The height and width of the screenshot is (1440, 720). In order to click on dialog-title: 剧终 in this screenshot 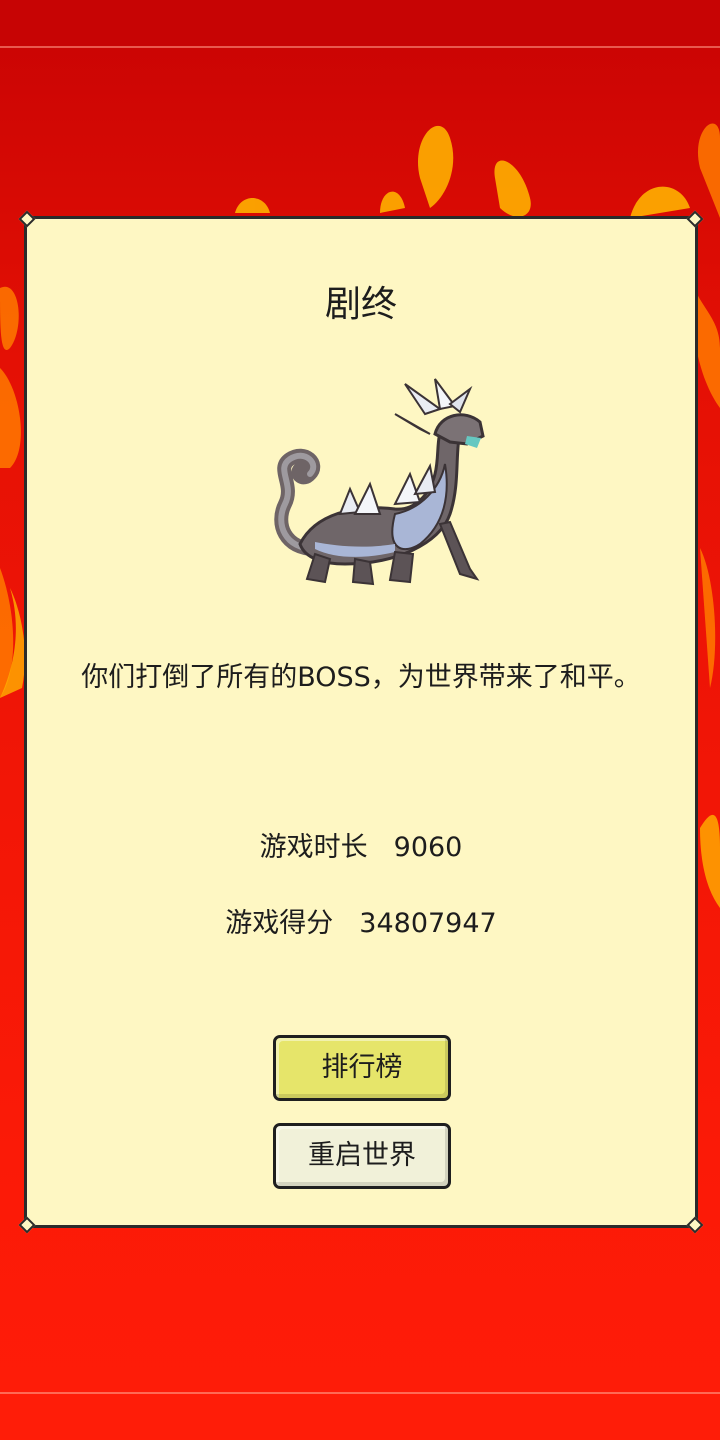, I will do `click(360, 304)`.